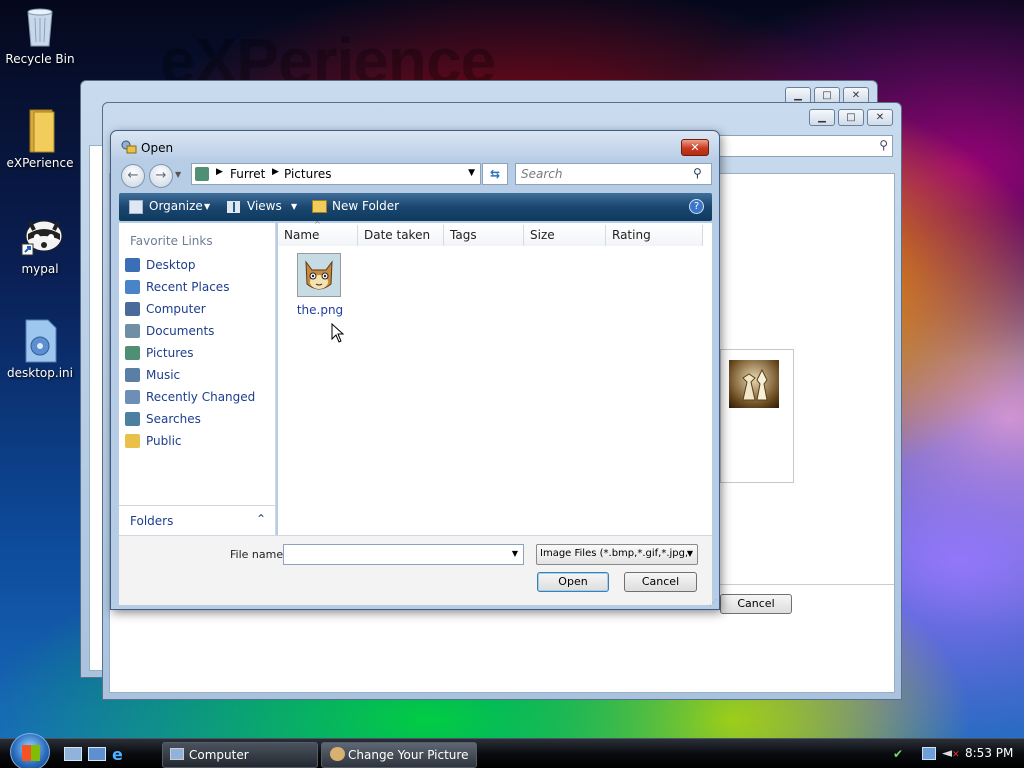 The image size is (1024, 768). I want to click on search-input: Search, so click(613, 174).